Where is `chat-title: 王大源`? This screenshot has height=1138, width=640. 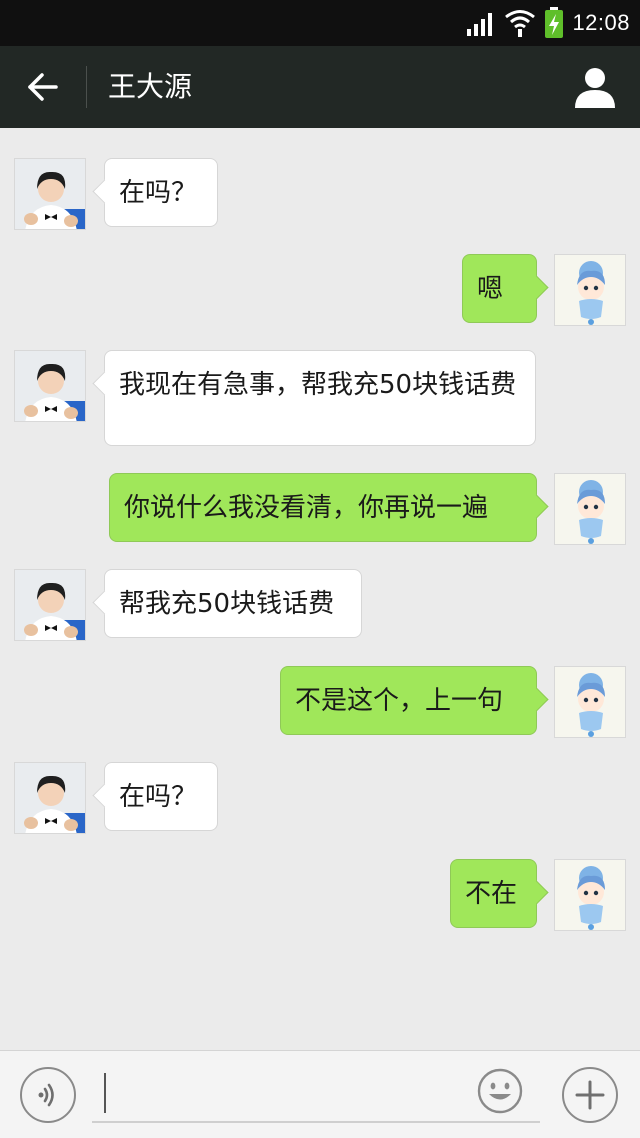 chat-title: 王大源 is located at coordinates (150, 86).